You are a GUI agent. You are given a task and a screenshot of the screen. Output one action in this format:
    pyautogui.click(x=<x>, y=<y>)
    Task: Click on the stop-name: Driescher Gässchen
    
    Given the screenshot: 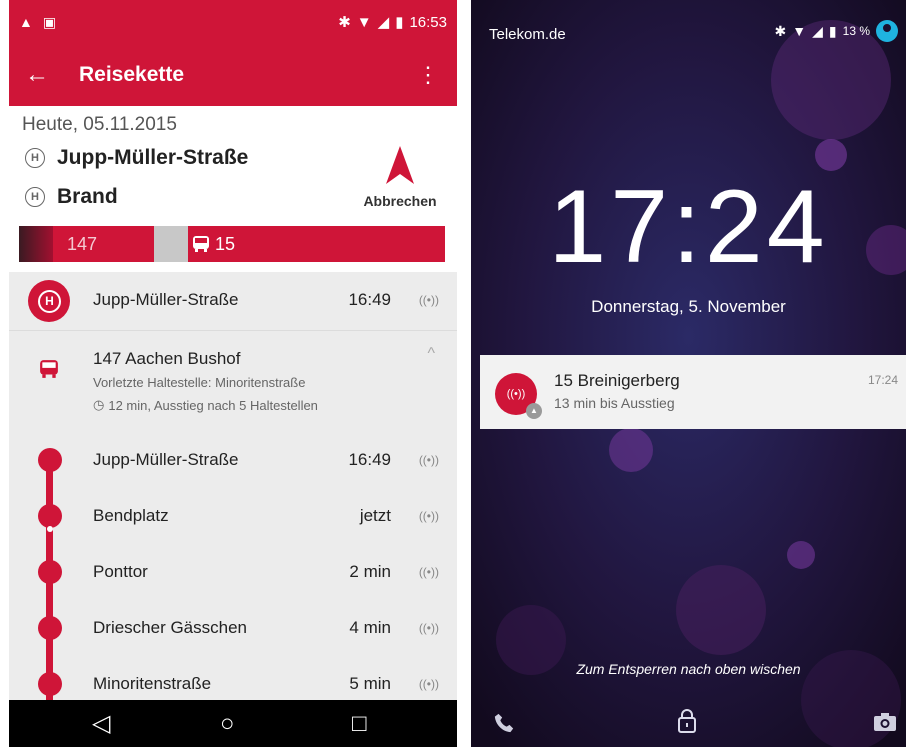 What is the action you would take?
    pyautogui.click(x=170, y=627)
    